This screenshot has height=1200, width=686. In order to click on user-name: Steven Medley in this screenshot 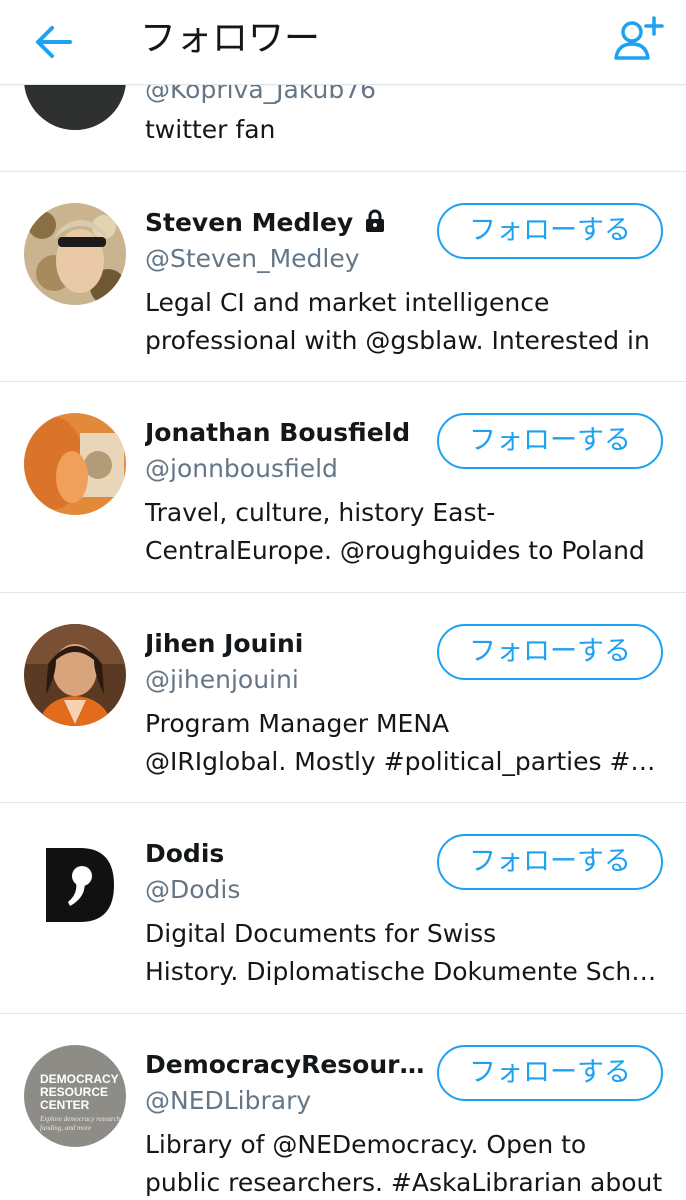, I will do `click(266, 224)`.